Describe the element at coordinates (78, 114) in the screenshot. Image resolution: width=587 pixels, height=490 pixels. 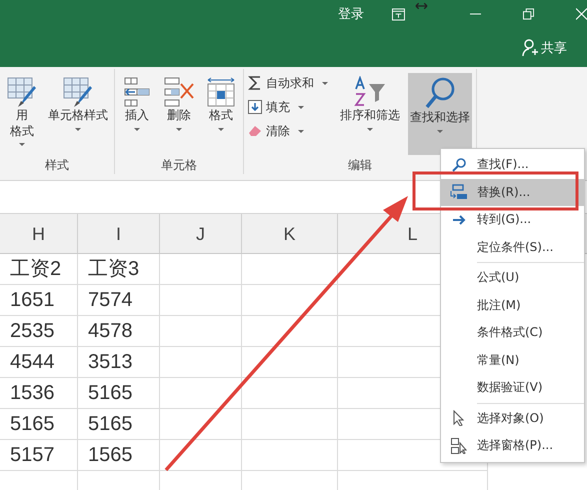
I see `ribbon-command: 单元格样式` at that location.